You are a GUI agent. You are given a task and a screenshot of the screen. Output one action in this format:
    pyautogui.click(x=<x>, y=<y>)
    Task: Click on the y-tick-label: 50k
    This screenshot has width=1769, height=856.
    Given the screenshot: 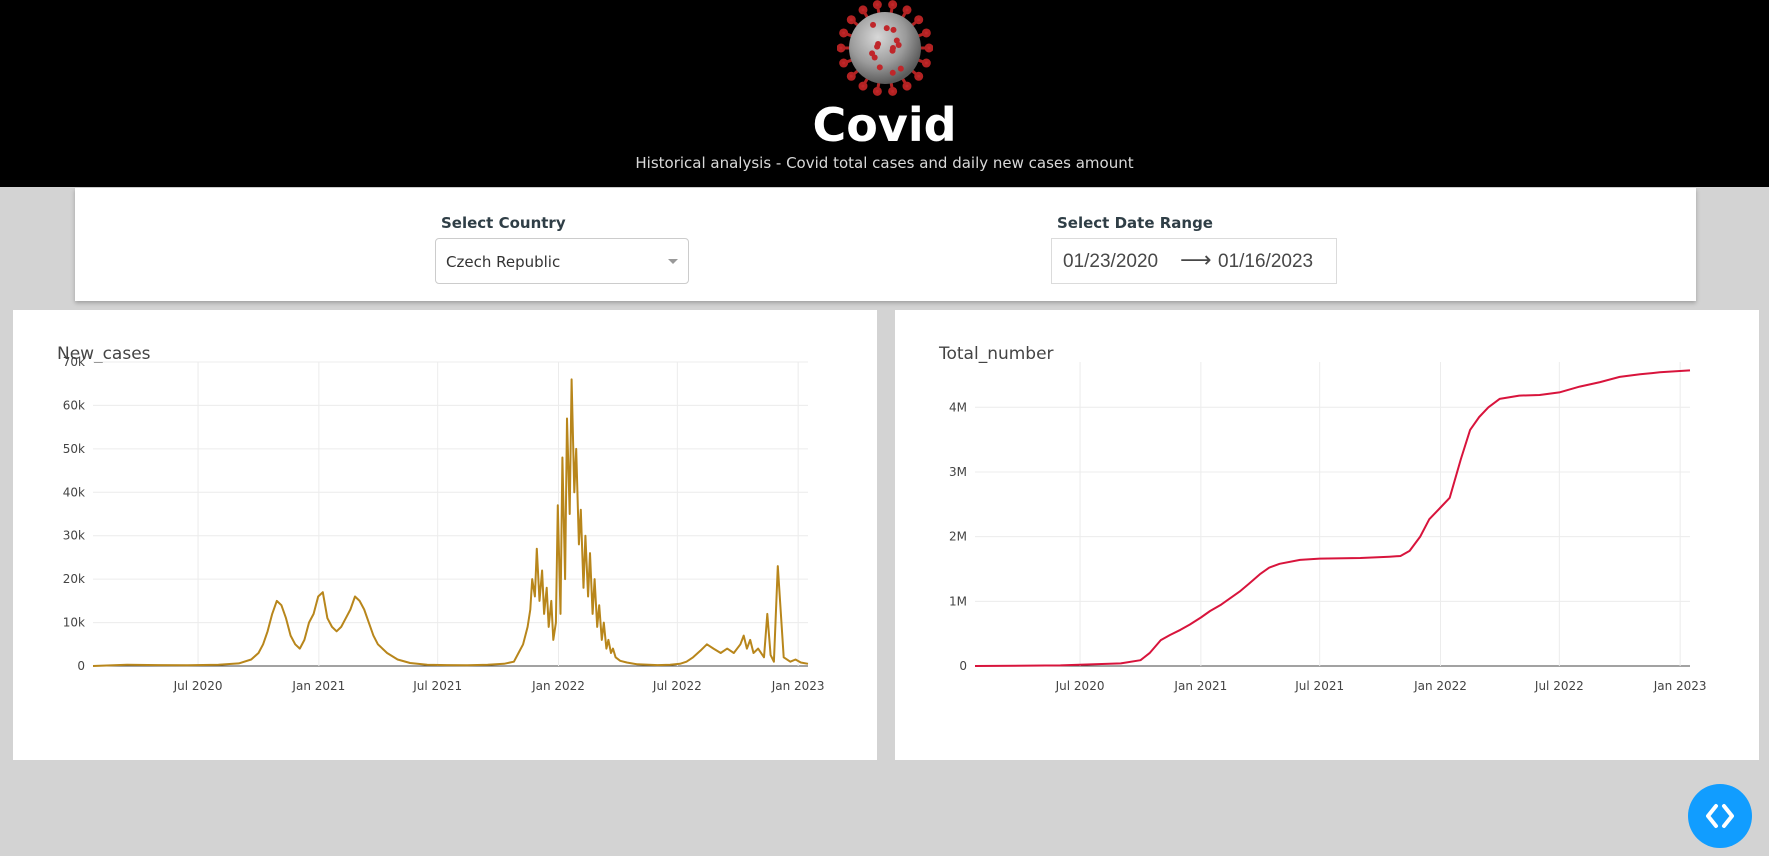 What is the action you would take?
    pyautogui.click(x=74, y=449)
    